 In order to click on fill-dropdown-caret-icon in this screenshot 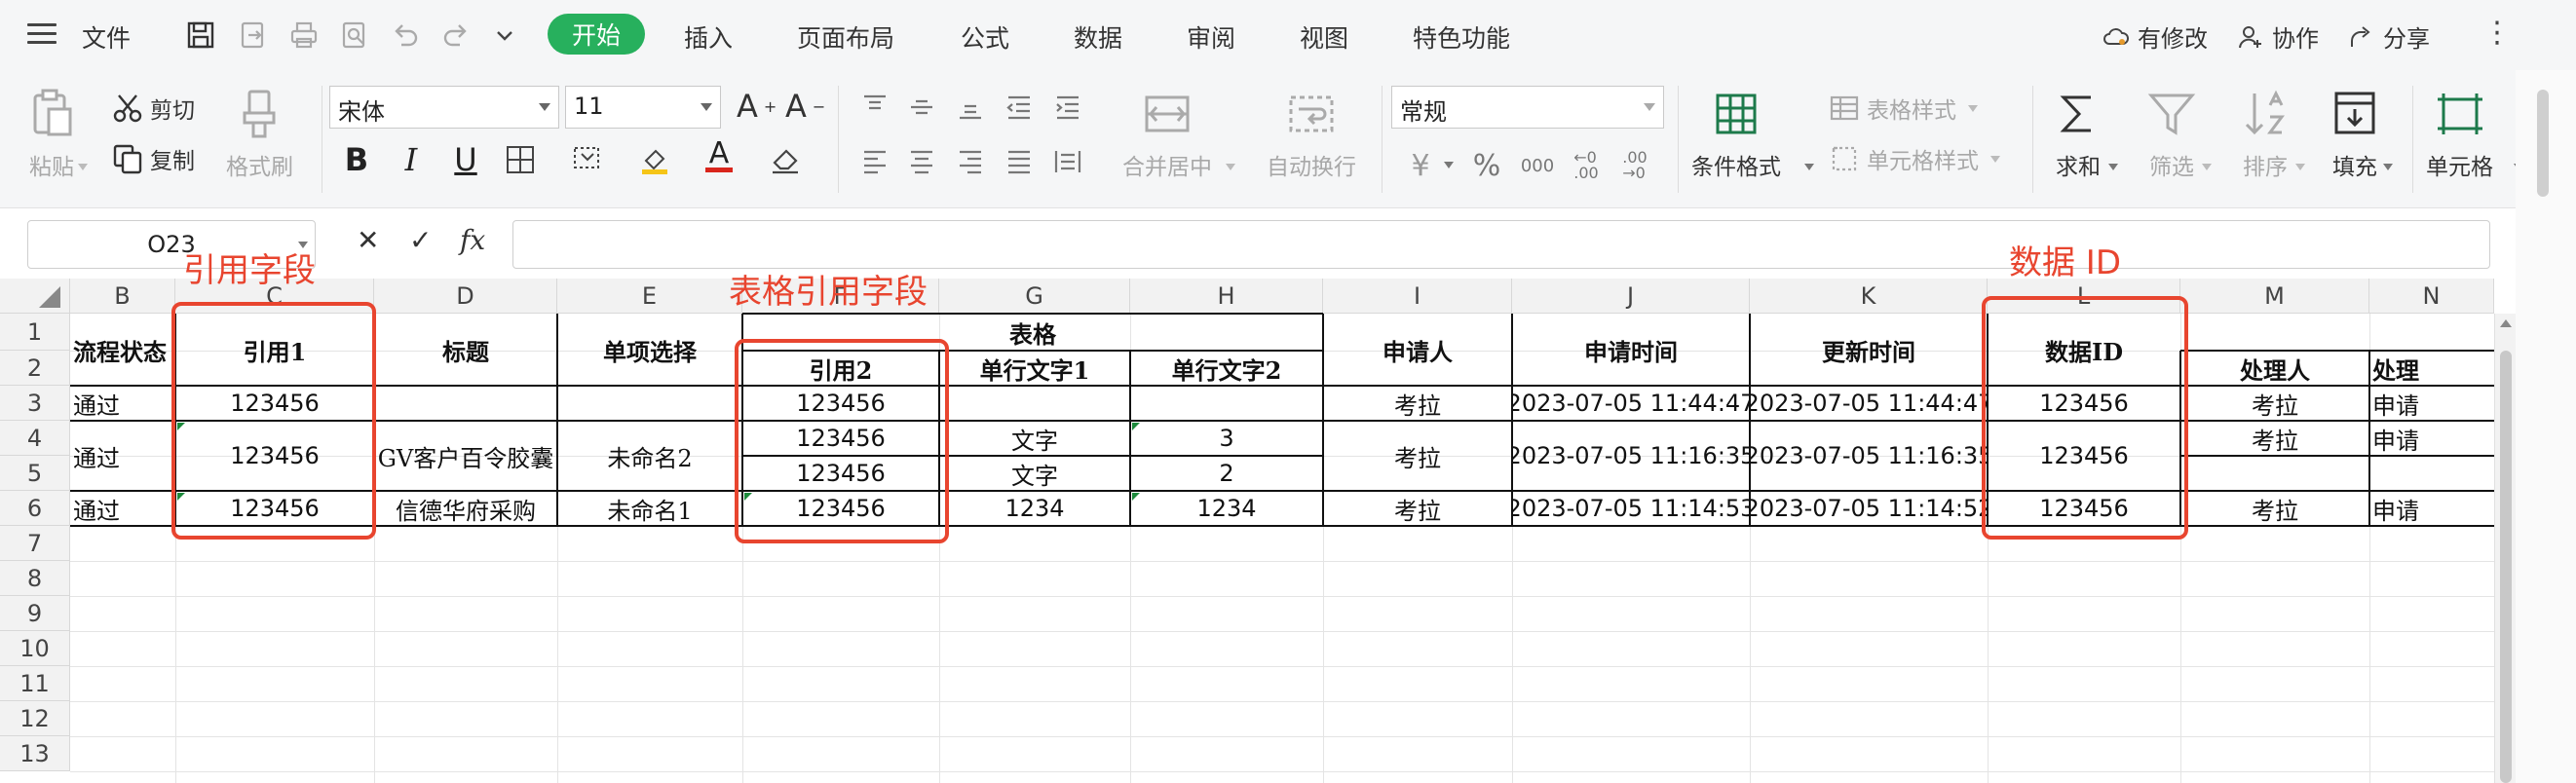, I will do `click(2388, 167)`.